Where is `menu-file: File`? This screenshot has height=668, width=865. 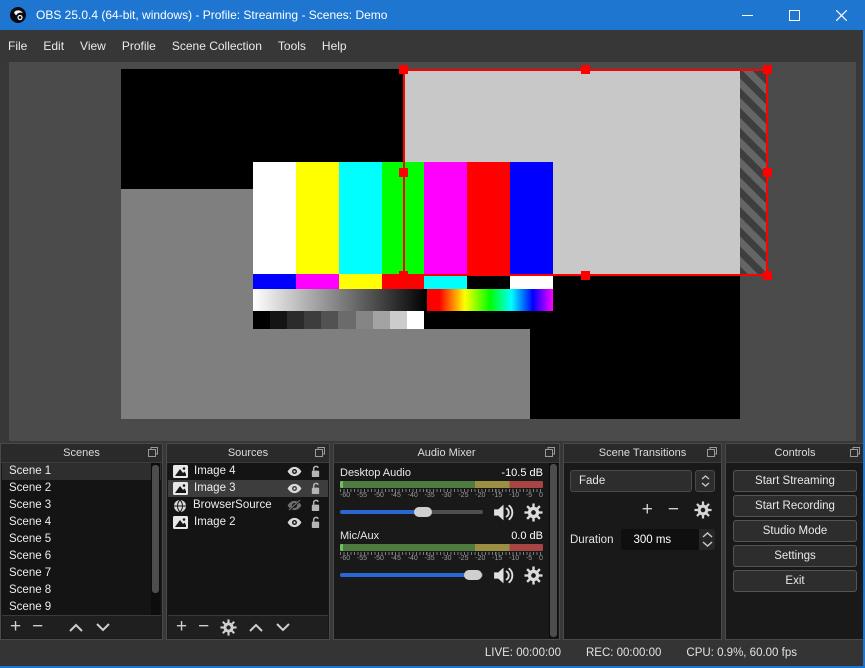 menu-file: File is located at coordinates (17, 46).